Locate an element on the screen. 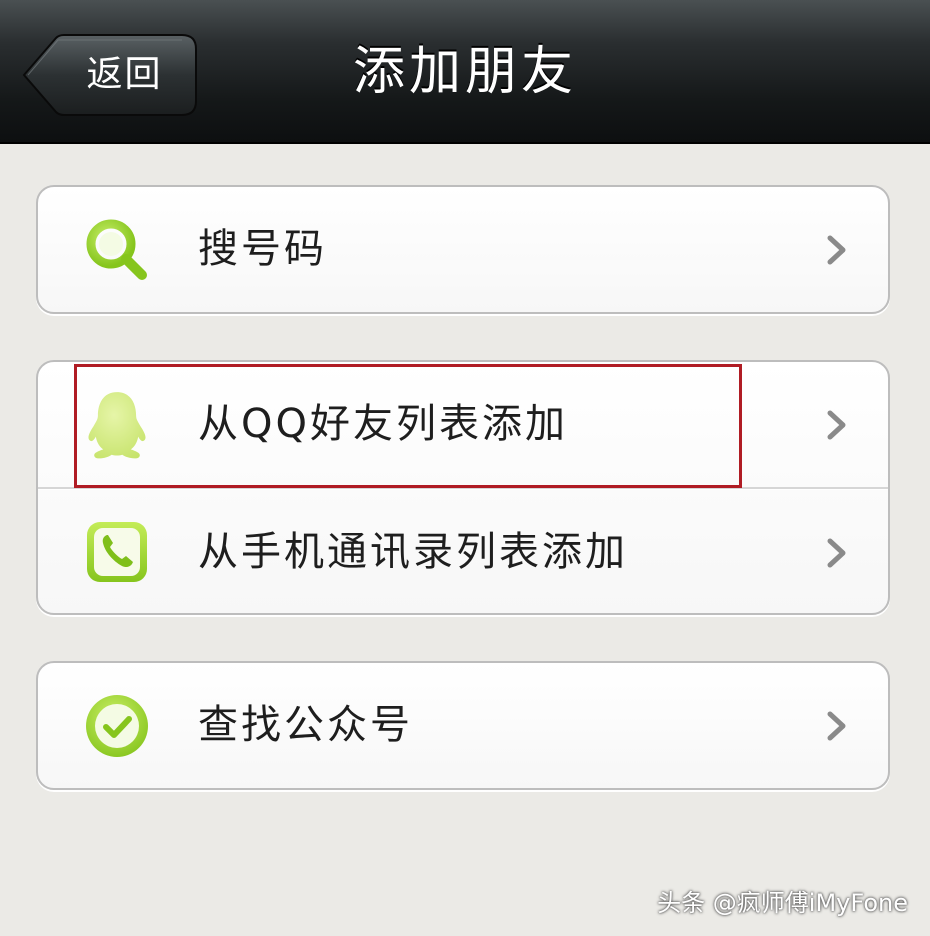  list-item-label: 搜号码 is located at coordinates (262, 249).